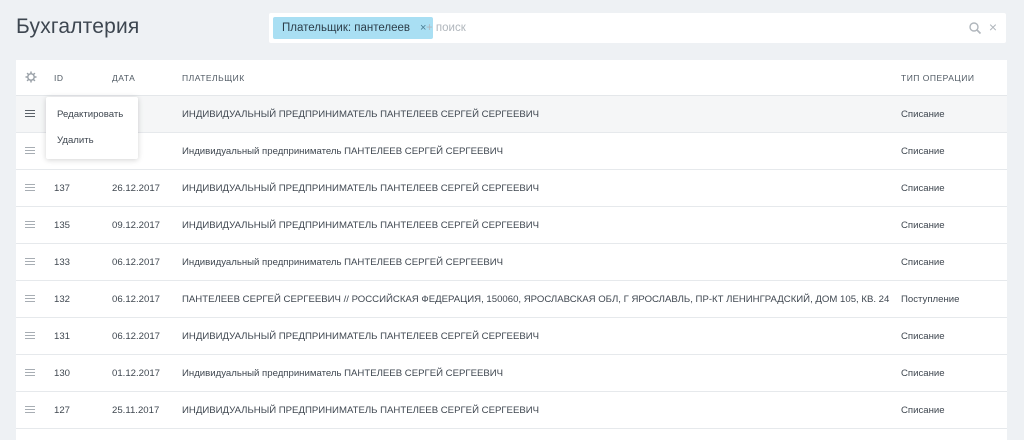 The height and width of the screenshot is (440, 1024). What do you see at coordinates (62, 262) in the screenshot?
I see `cell-id: 133` at bounding box center [62, 262].